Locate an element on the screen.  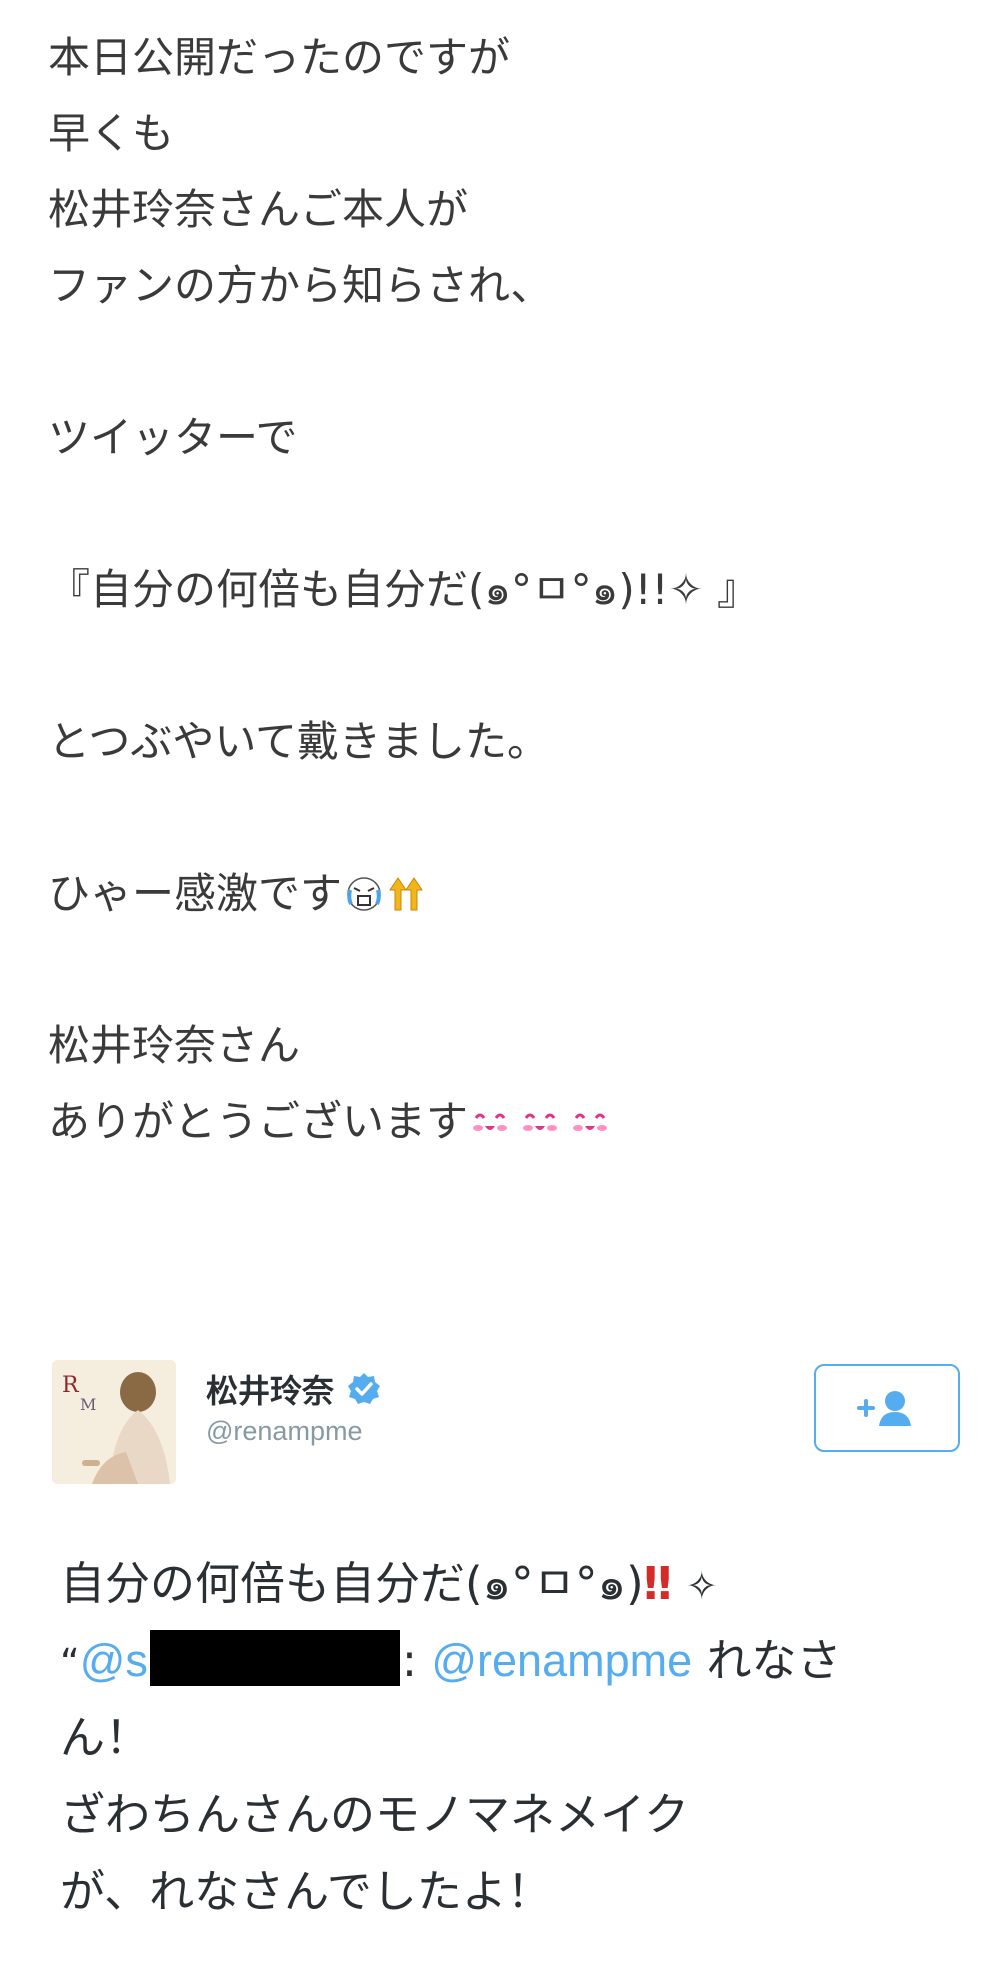
mention-link: @s is located at coordinates (114, 1660).